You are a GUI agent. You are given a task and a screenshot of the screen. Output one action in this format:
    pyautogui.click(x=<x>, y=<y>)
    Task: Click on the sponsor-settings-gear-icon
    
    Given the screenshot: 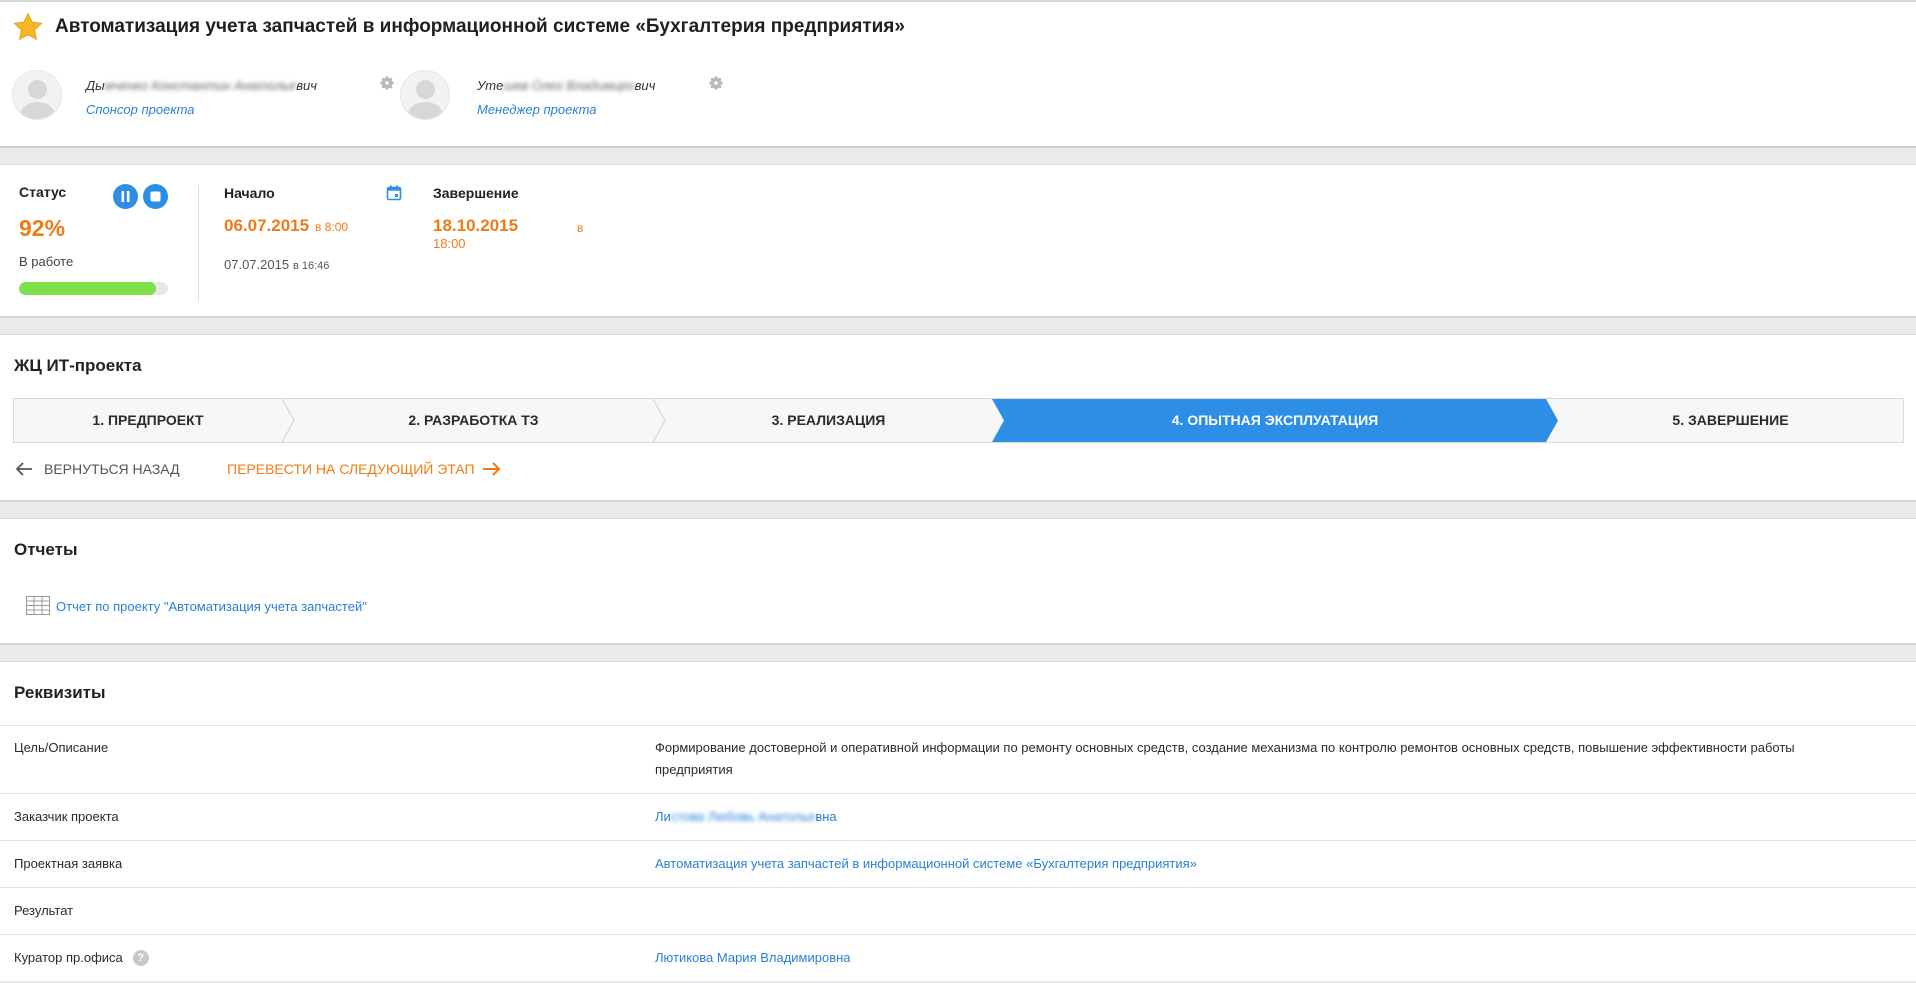 What is the action you would take?
    pyautogui.click(x=387, y=83)
    